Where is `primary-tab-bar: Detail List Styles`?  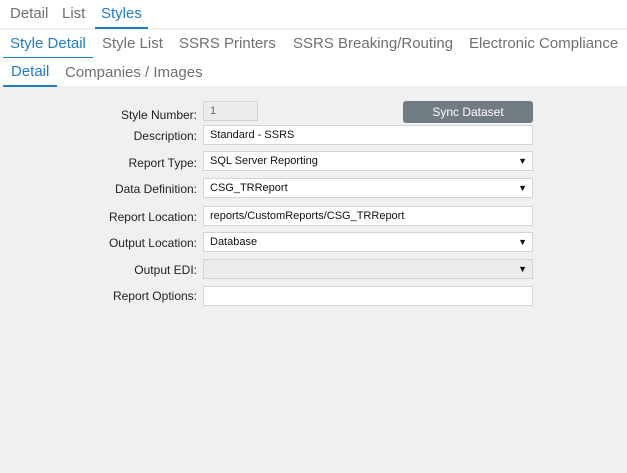
primary-tab-bar: Detail List Styles is located at coordinates (313, 14).